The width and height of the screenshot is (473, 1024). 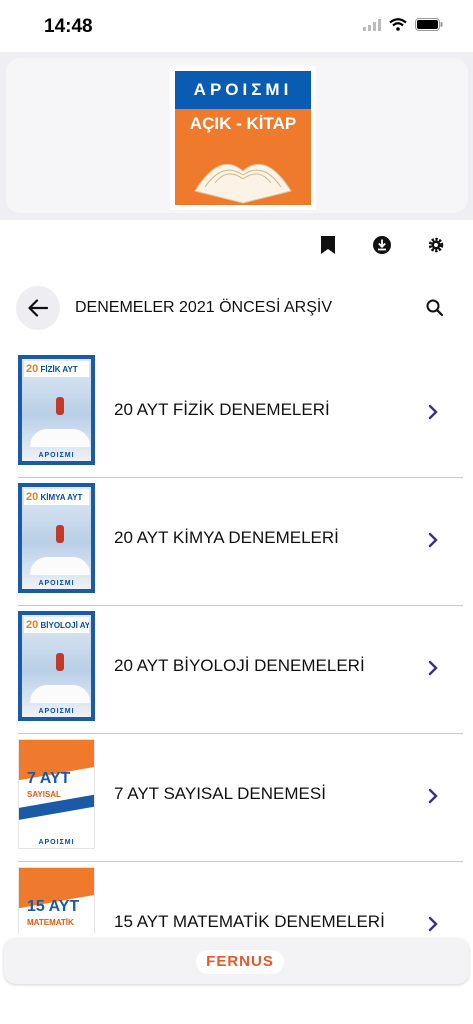 What do you see at coordinates (44, 794) in the screenshot?
I see `cover-subject: SAYISAL` at bounding box center [44, 794].